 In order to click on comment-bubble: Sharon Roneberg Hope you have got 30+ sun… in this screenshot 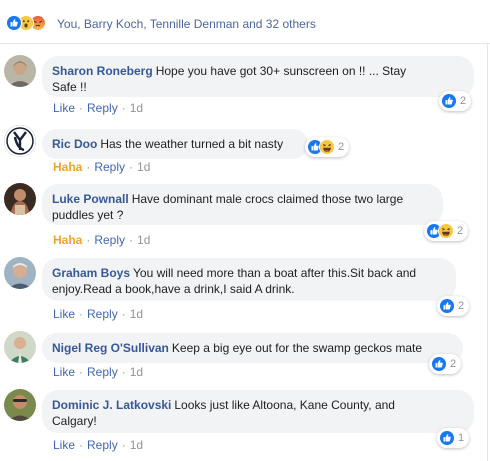, I will do `click(258, 76)`.